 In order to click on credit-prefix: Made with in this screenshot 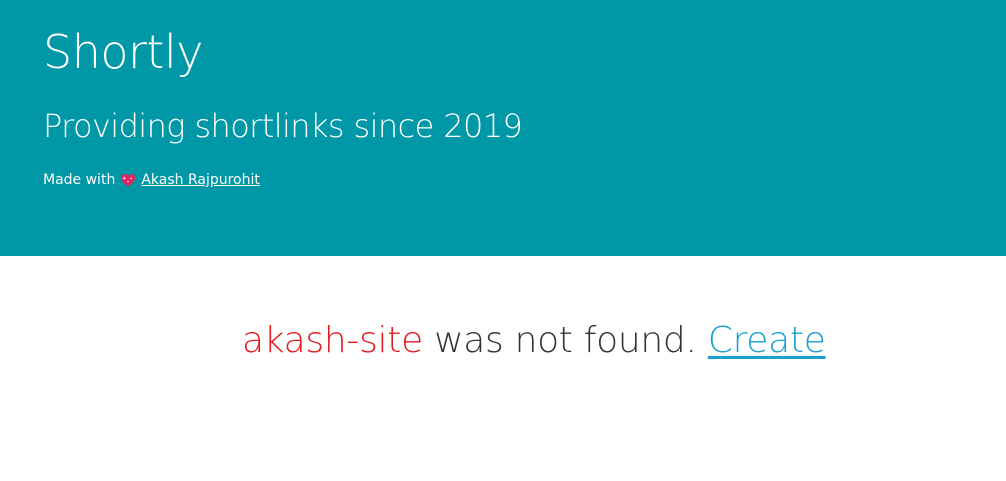, I will do `click(79, 180)`.